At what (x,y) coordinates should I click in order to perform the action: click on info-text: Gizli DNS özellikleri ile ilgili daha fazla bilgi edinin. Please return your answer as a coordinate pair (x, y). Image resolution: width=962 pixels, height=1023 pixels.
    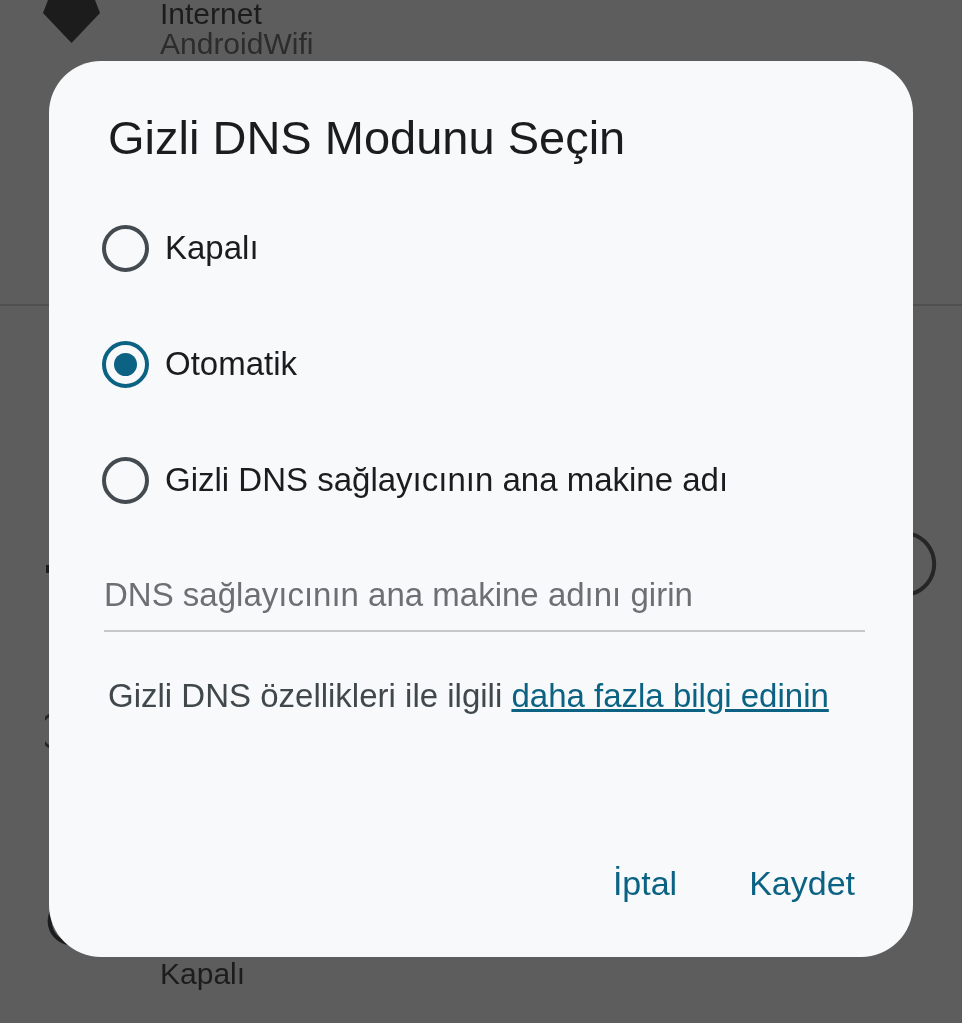
    Looking at the image, I should click on (469, 696).